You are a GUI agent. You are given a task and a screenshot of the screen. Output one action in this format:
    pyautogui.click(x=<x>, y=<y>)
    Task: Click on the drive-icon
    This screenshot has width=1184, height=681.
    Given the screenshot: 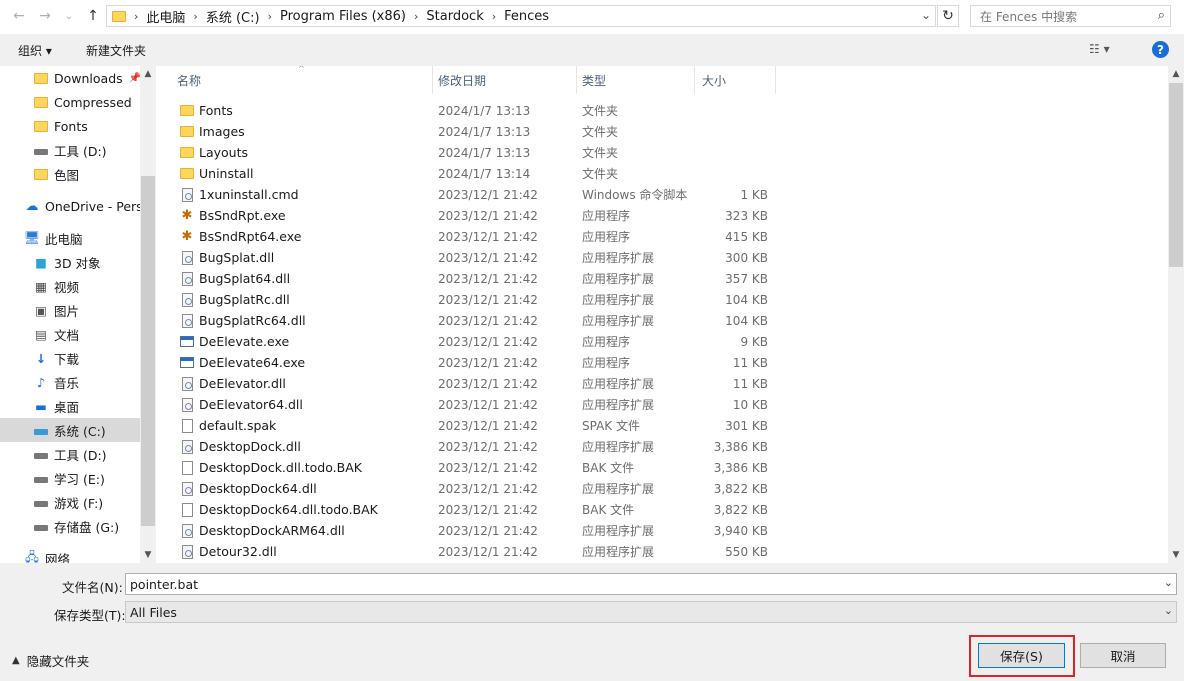 What is the action you would take?
    pyautogui.click(x=41, y=454)
    